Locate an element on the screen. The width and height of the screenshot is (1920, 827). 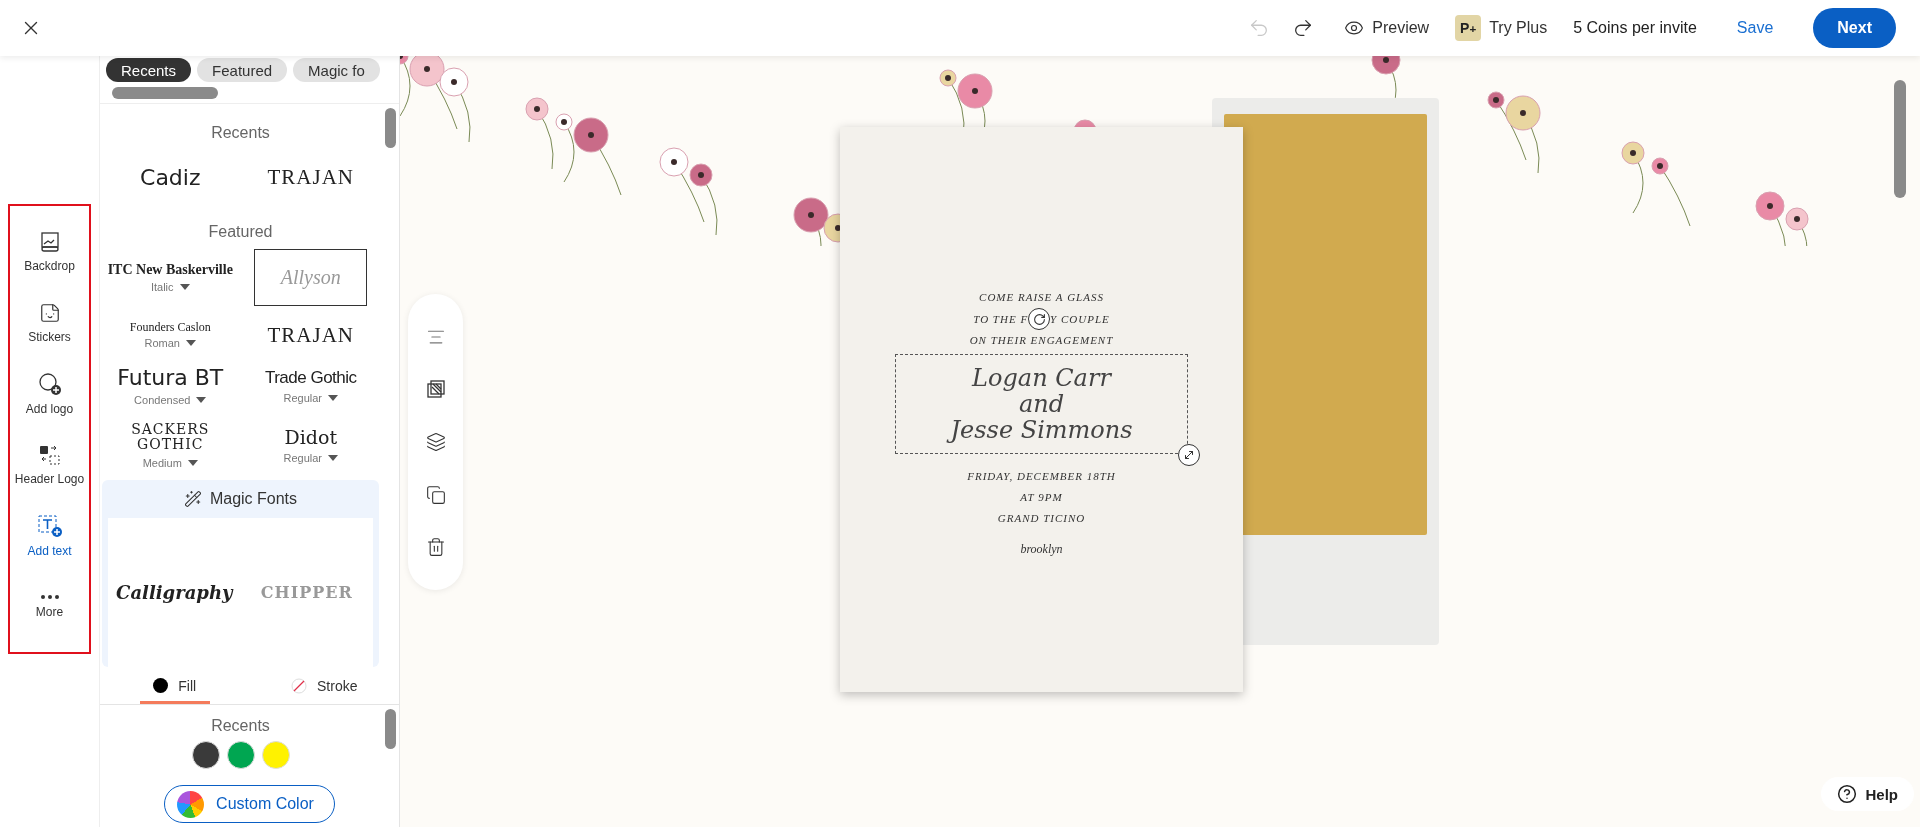
card-text: GRAND TICINO is located at coordinates (1041, 518).